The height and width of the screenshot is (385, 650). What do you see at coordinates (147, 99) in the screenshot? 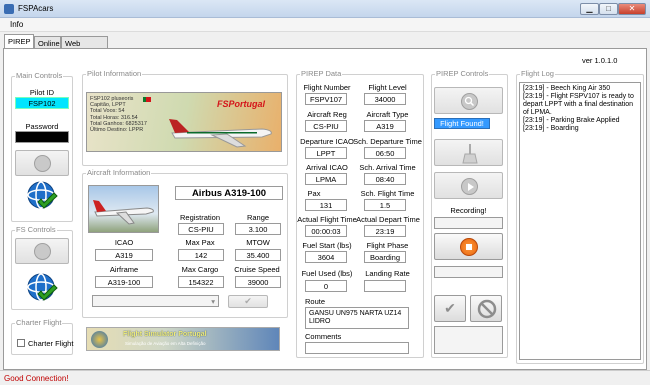
I see `portugal-flag-icon` at bounding box center [147, 99].